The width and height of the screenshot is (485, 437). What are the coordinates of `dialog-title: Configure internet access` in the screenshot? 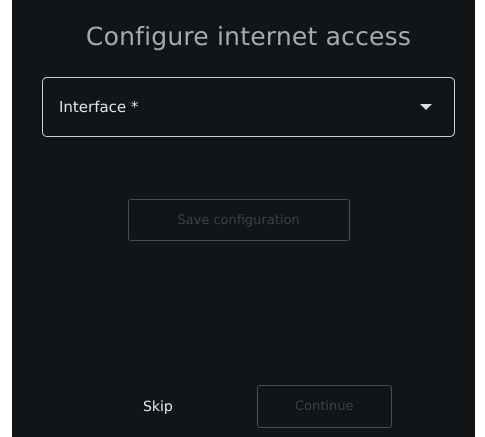 It's located at (248, 36).